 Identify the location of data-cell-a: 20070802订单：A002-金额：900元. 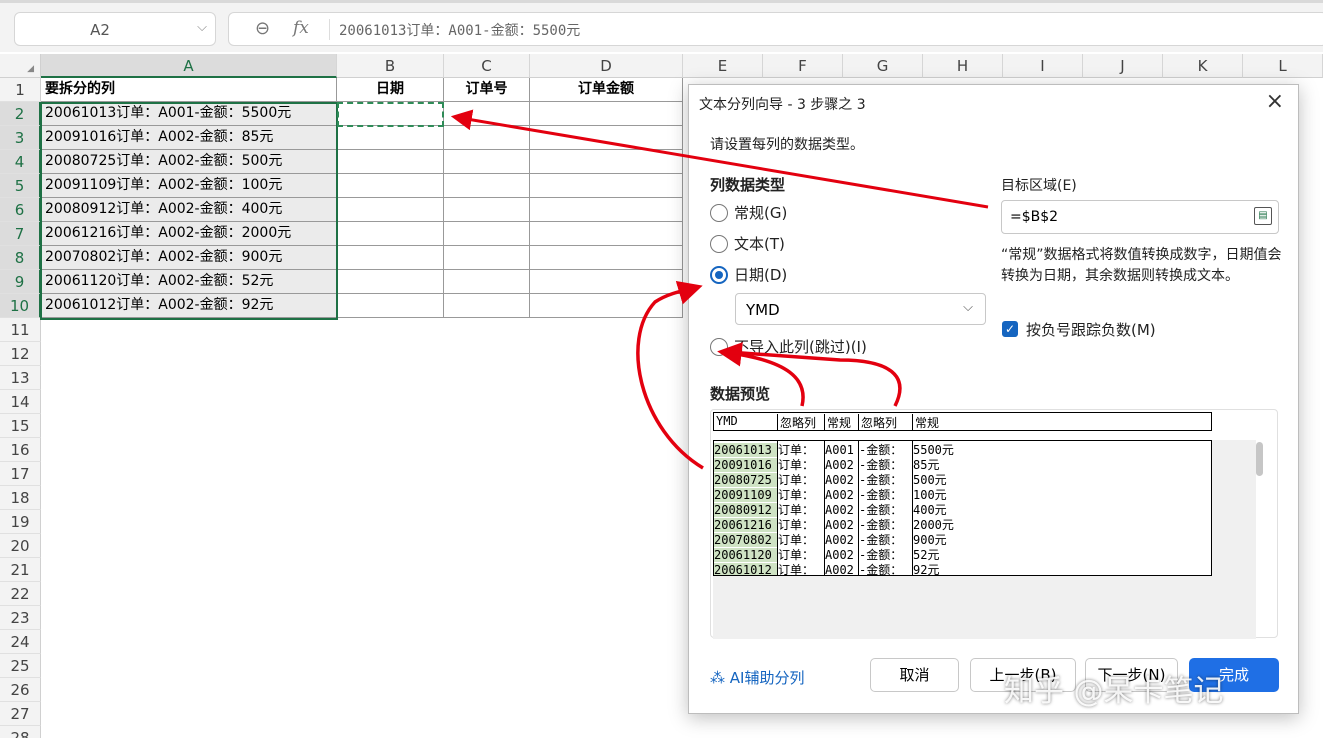
(189, 258).